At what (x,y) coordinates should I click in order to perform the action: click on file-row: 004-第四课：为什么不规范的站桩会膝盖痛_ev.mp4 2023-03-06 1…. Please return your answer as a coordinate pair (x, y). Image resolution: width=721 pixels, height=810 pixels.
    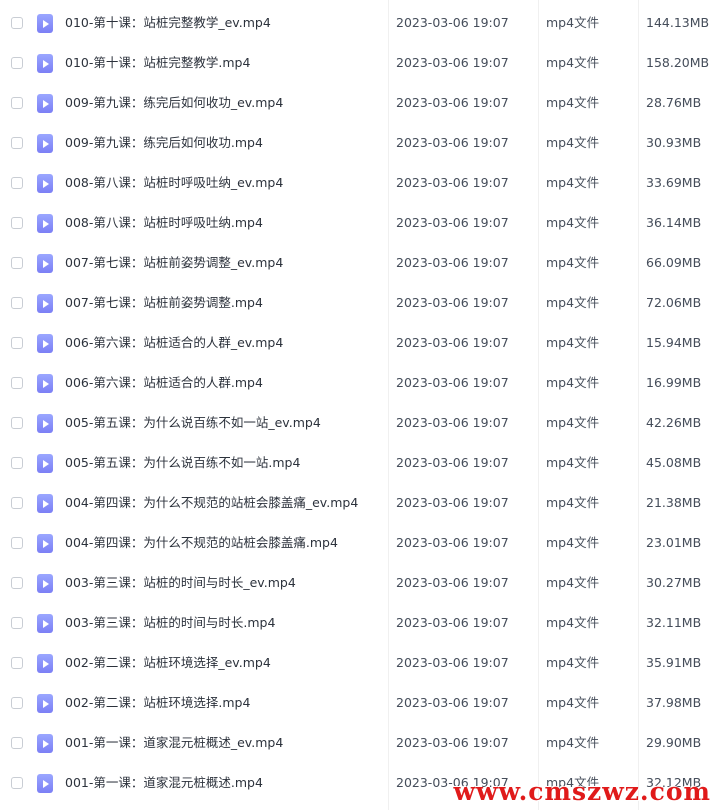
    Looking at the image, I should click on (360, 500).